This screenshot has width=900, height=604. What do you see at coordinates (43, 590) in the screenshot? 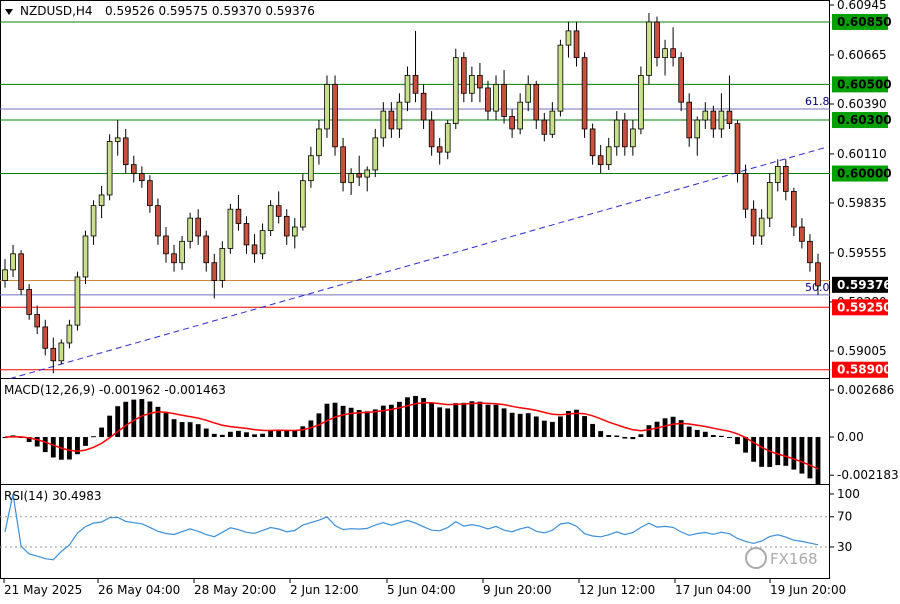
I see `time-tick-label: 21 May 2025` at bounding box center [43, 590].